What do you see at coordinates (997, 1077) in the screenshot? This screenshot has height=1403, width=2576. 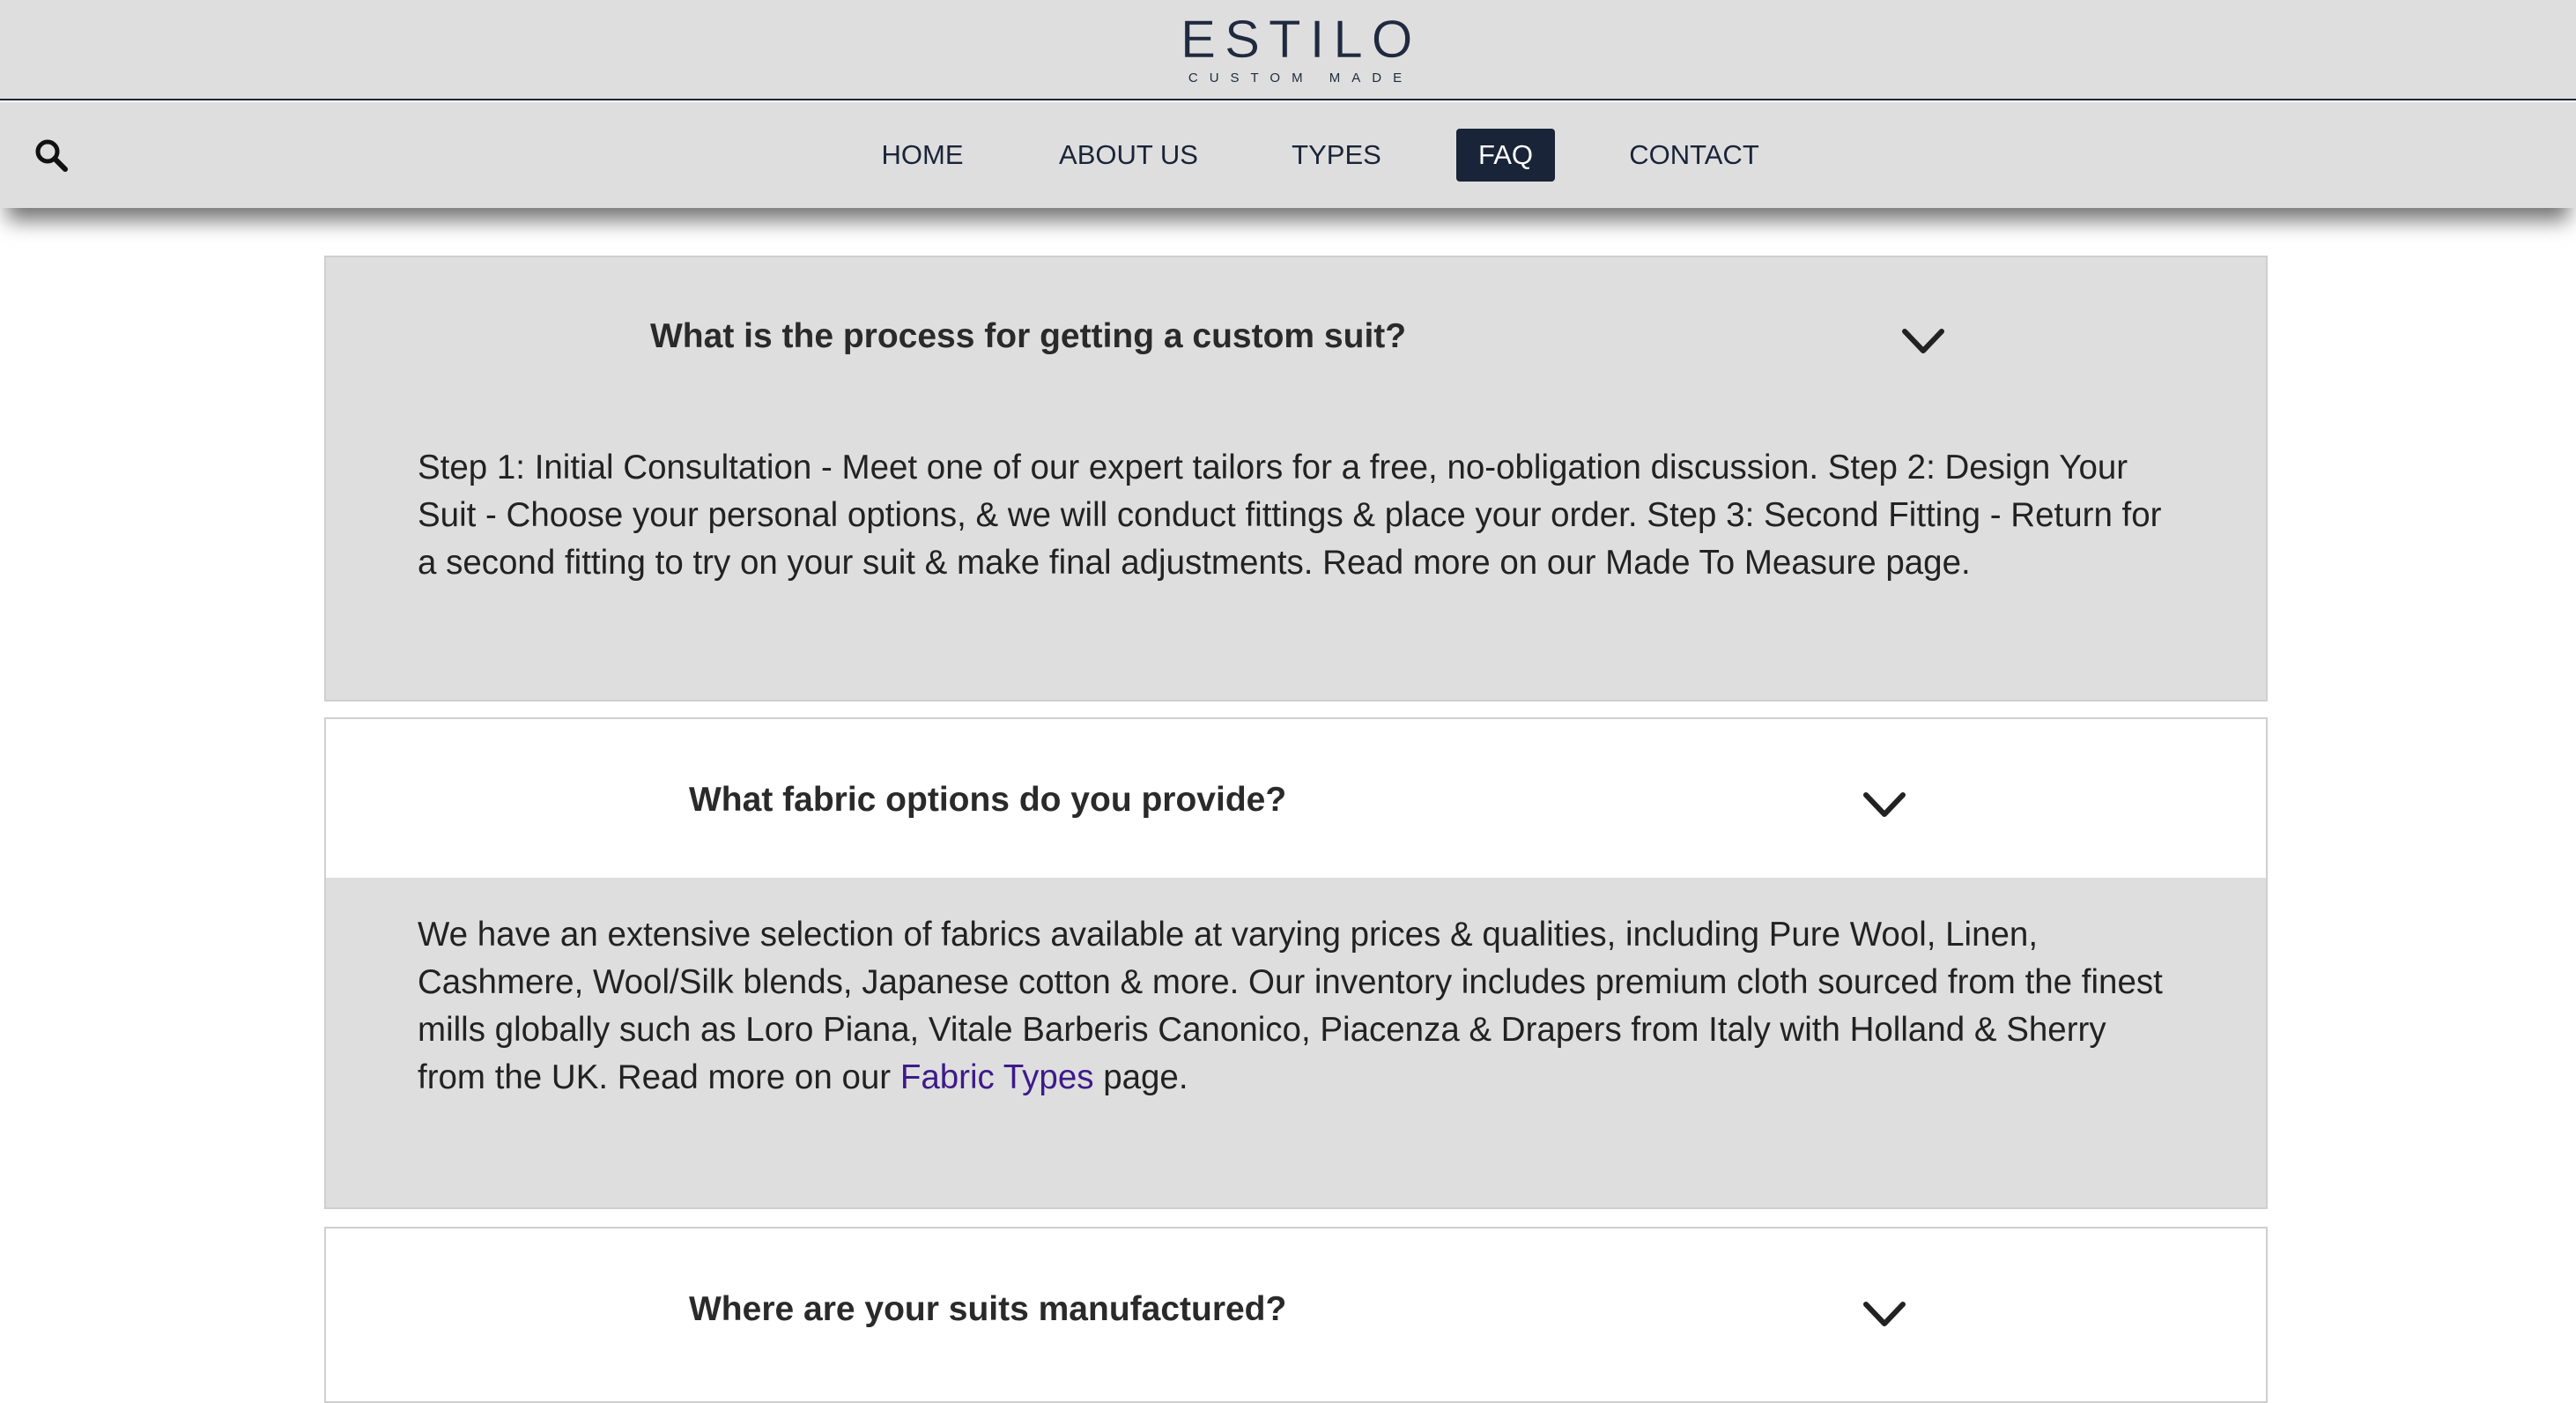 I see `fabric-types-link: Fabric Types` at bounding box center [997, 1077].